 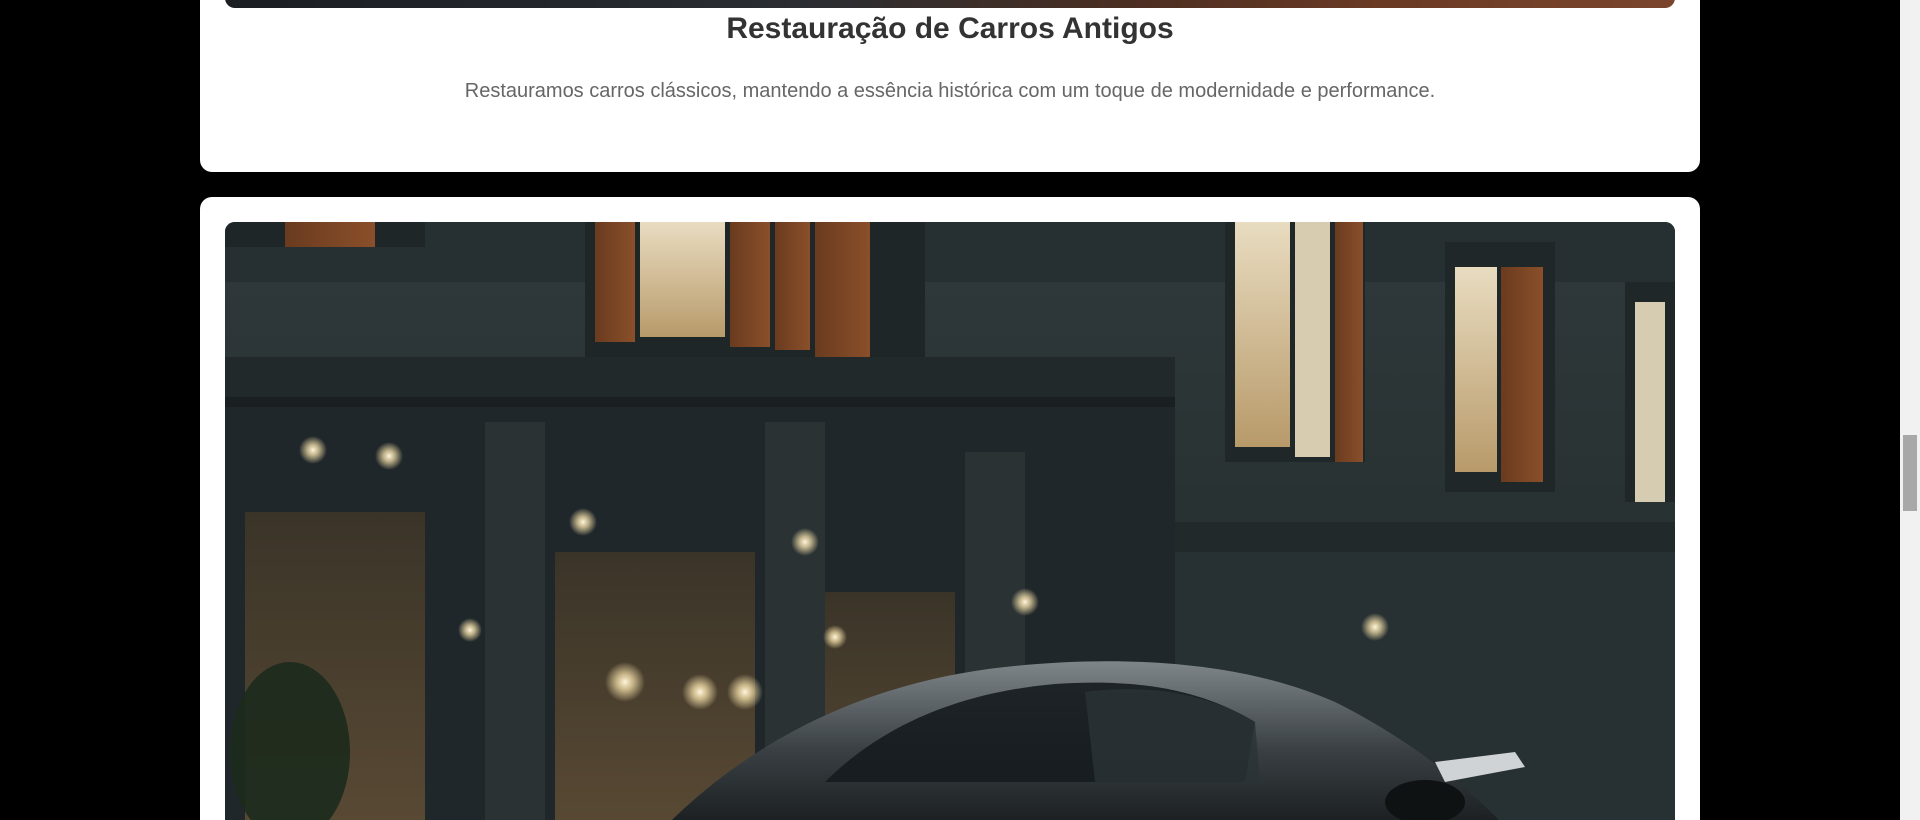 What do you see at coordinates (1910, 473) in the screenshot?
I see `scrollbar-thumb` at bounding box center [1910, 473].